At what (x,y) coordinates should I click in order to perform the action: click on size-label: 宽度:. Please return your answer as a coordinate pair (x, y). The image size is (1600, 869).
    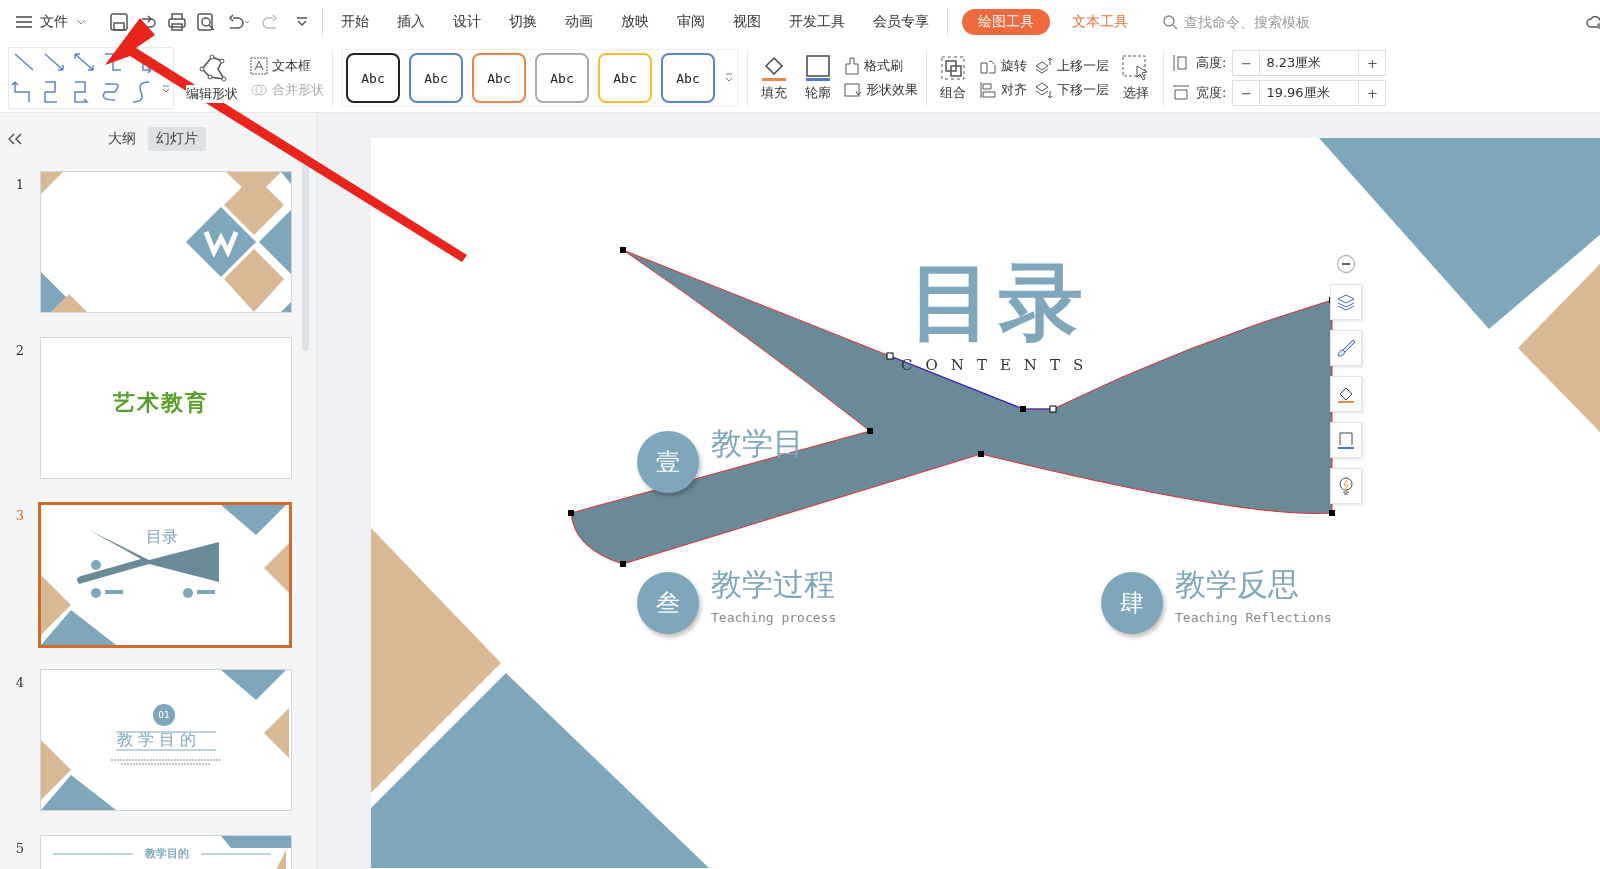
    Looking at the image, I should click on (1211, 93).